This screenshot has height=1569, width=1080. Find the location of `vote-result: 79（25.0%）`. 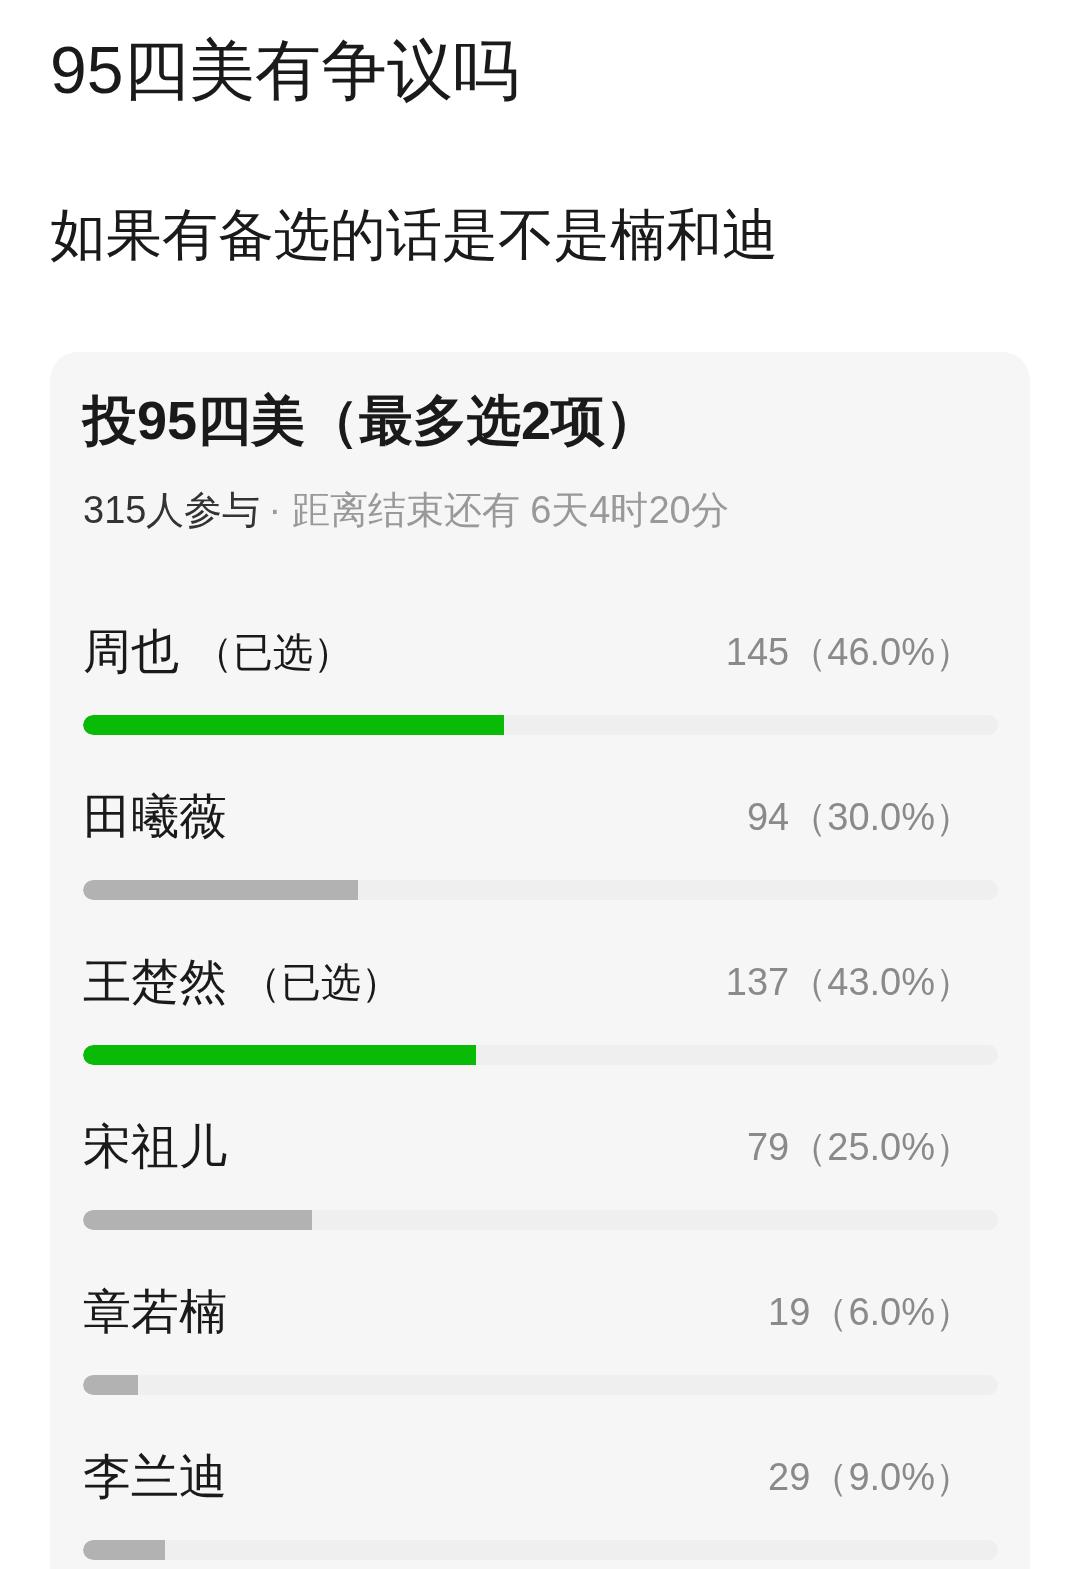

vote-result: 79（25.0%） is located at coordinates (860, 1147).